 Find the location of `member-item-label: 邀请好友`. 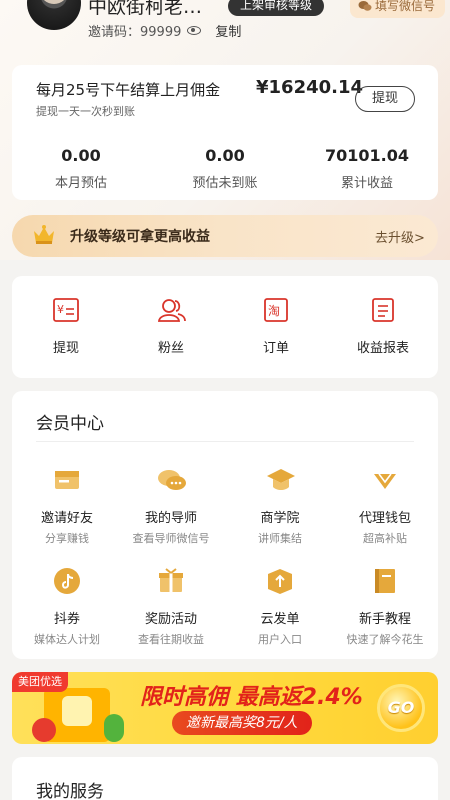

member-item-label: 邀请好友 is located at coordinates (66, 518).